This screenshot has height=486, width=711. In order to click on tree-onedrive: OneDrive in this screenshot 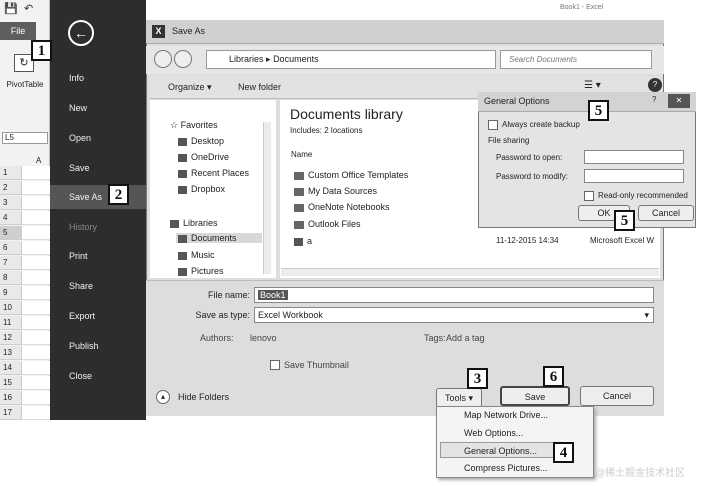, I will do `click(203, 157)`.